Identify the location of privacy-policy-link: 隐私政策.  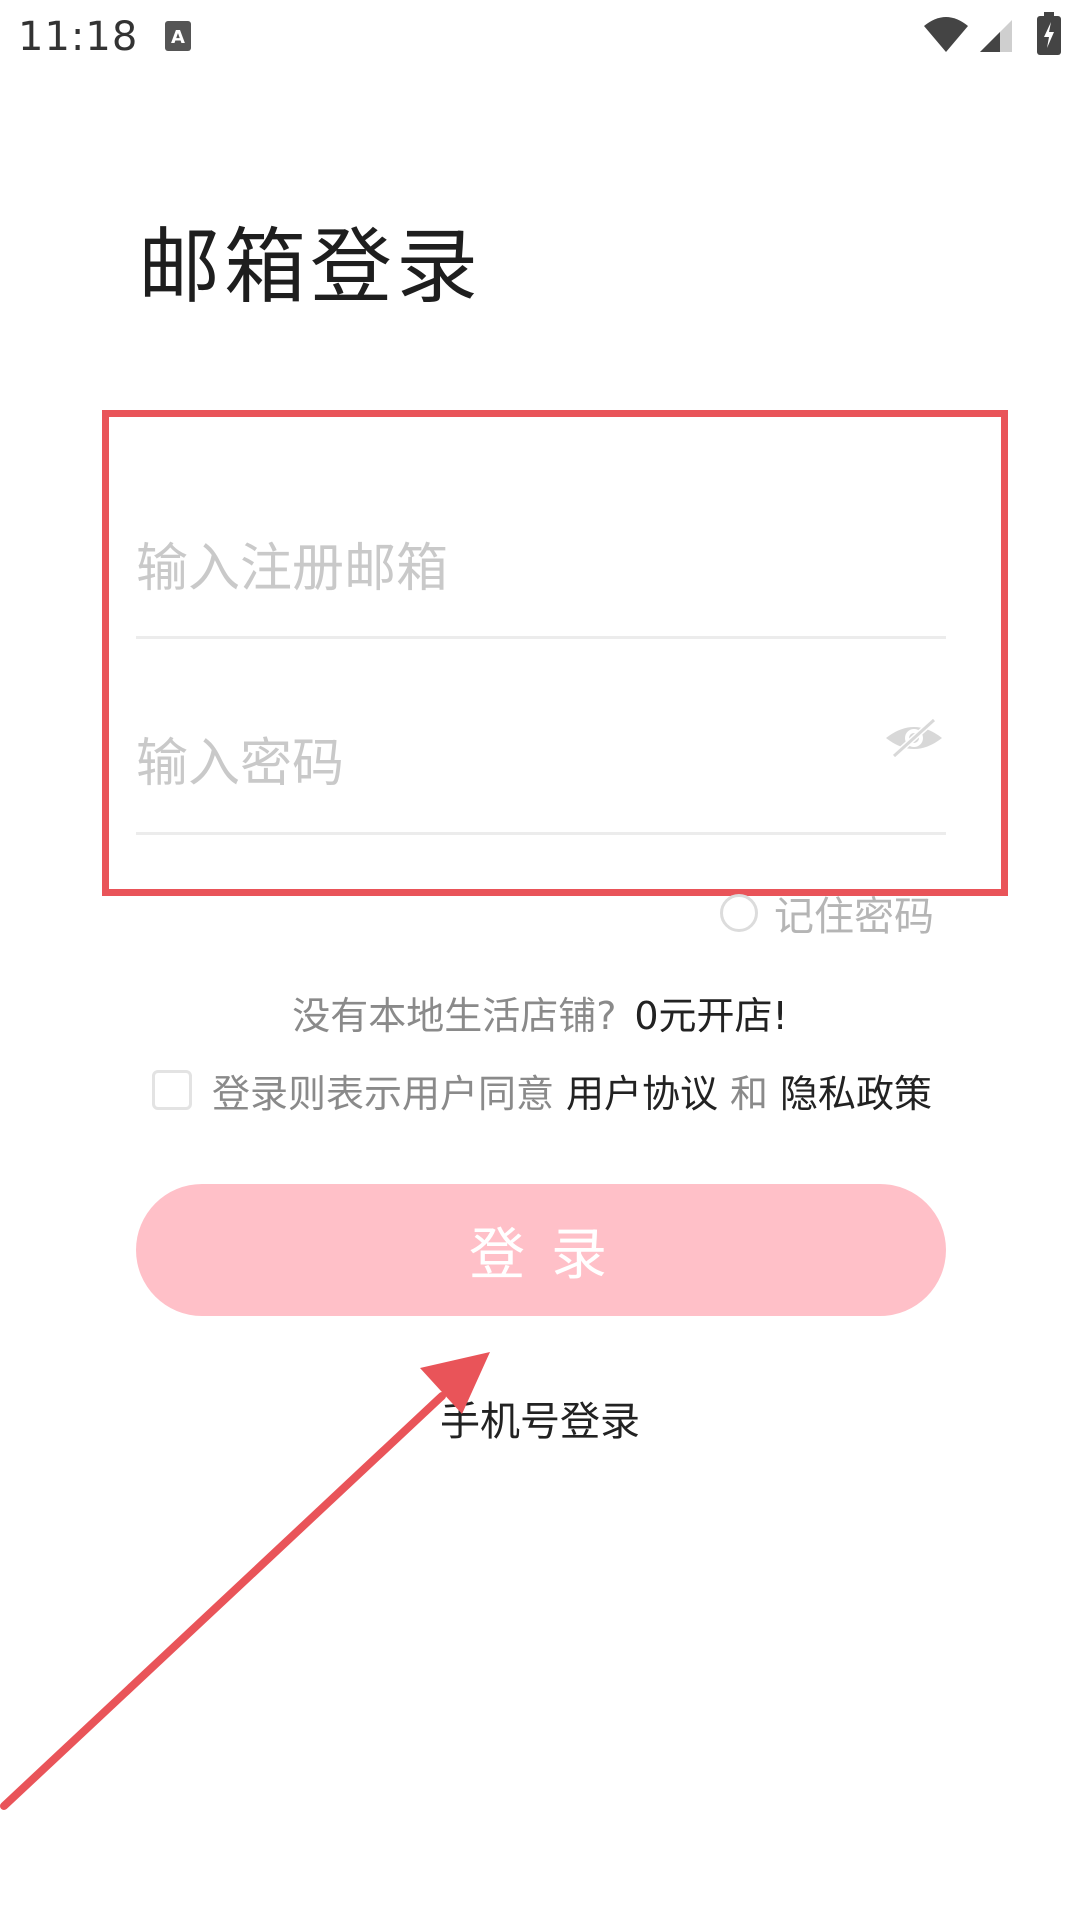
(856, 1090).